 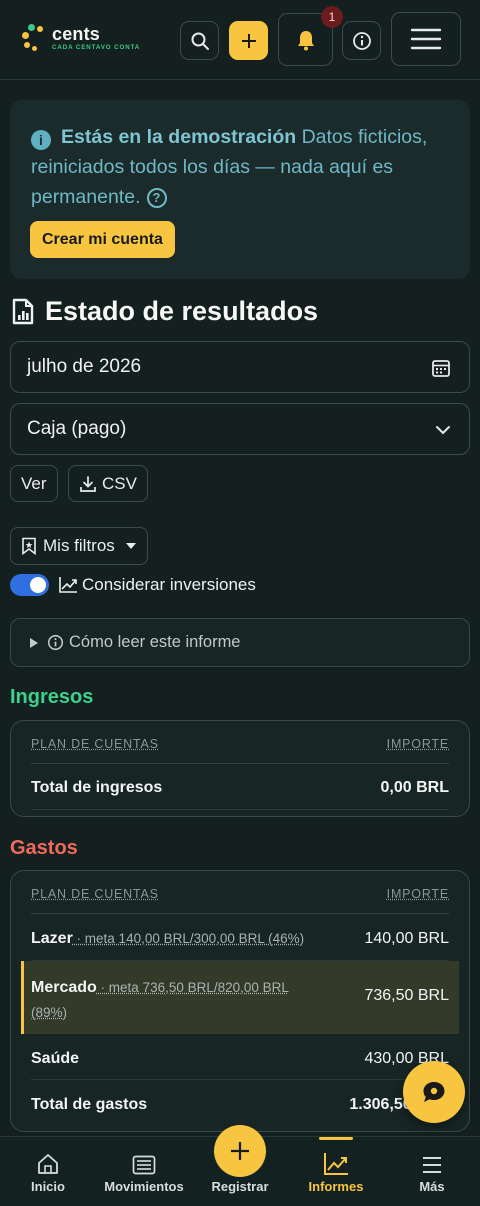 What do you see at coordinates (119, 483) in the screenshot?
I see `csv-label: CSV` at bounding box center [119, 483].